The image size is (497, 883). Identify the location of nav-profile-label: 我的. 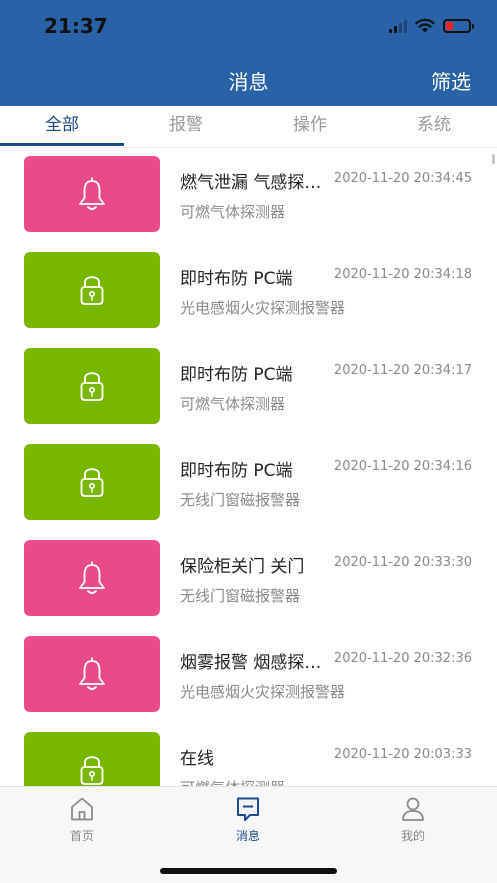
(412, 836).